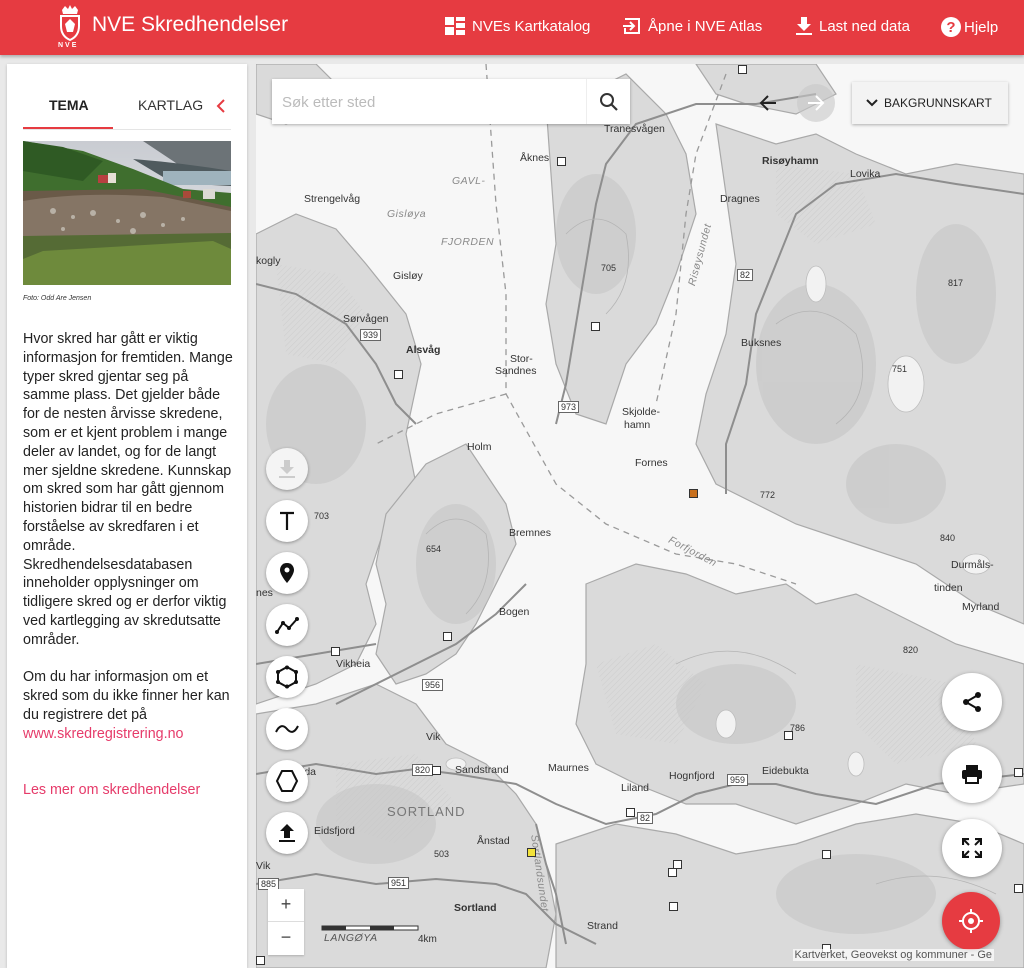 This screenshot has height=968, width=1024. Describe the element at coordinates (531, 852) in the screenshot. I see `landslide-marker-yellow` at that location.